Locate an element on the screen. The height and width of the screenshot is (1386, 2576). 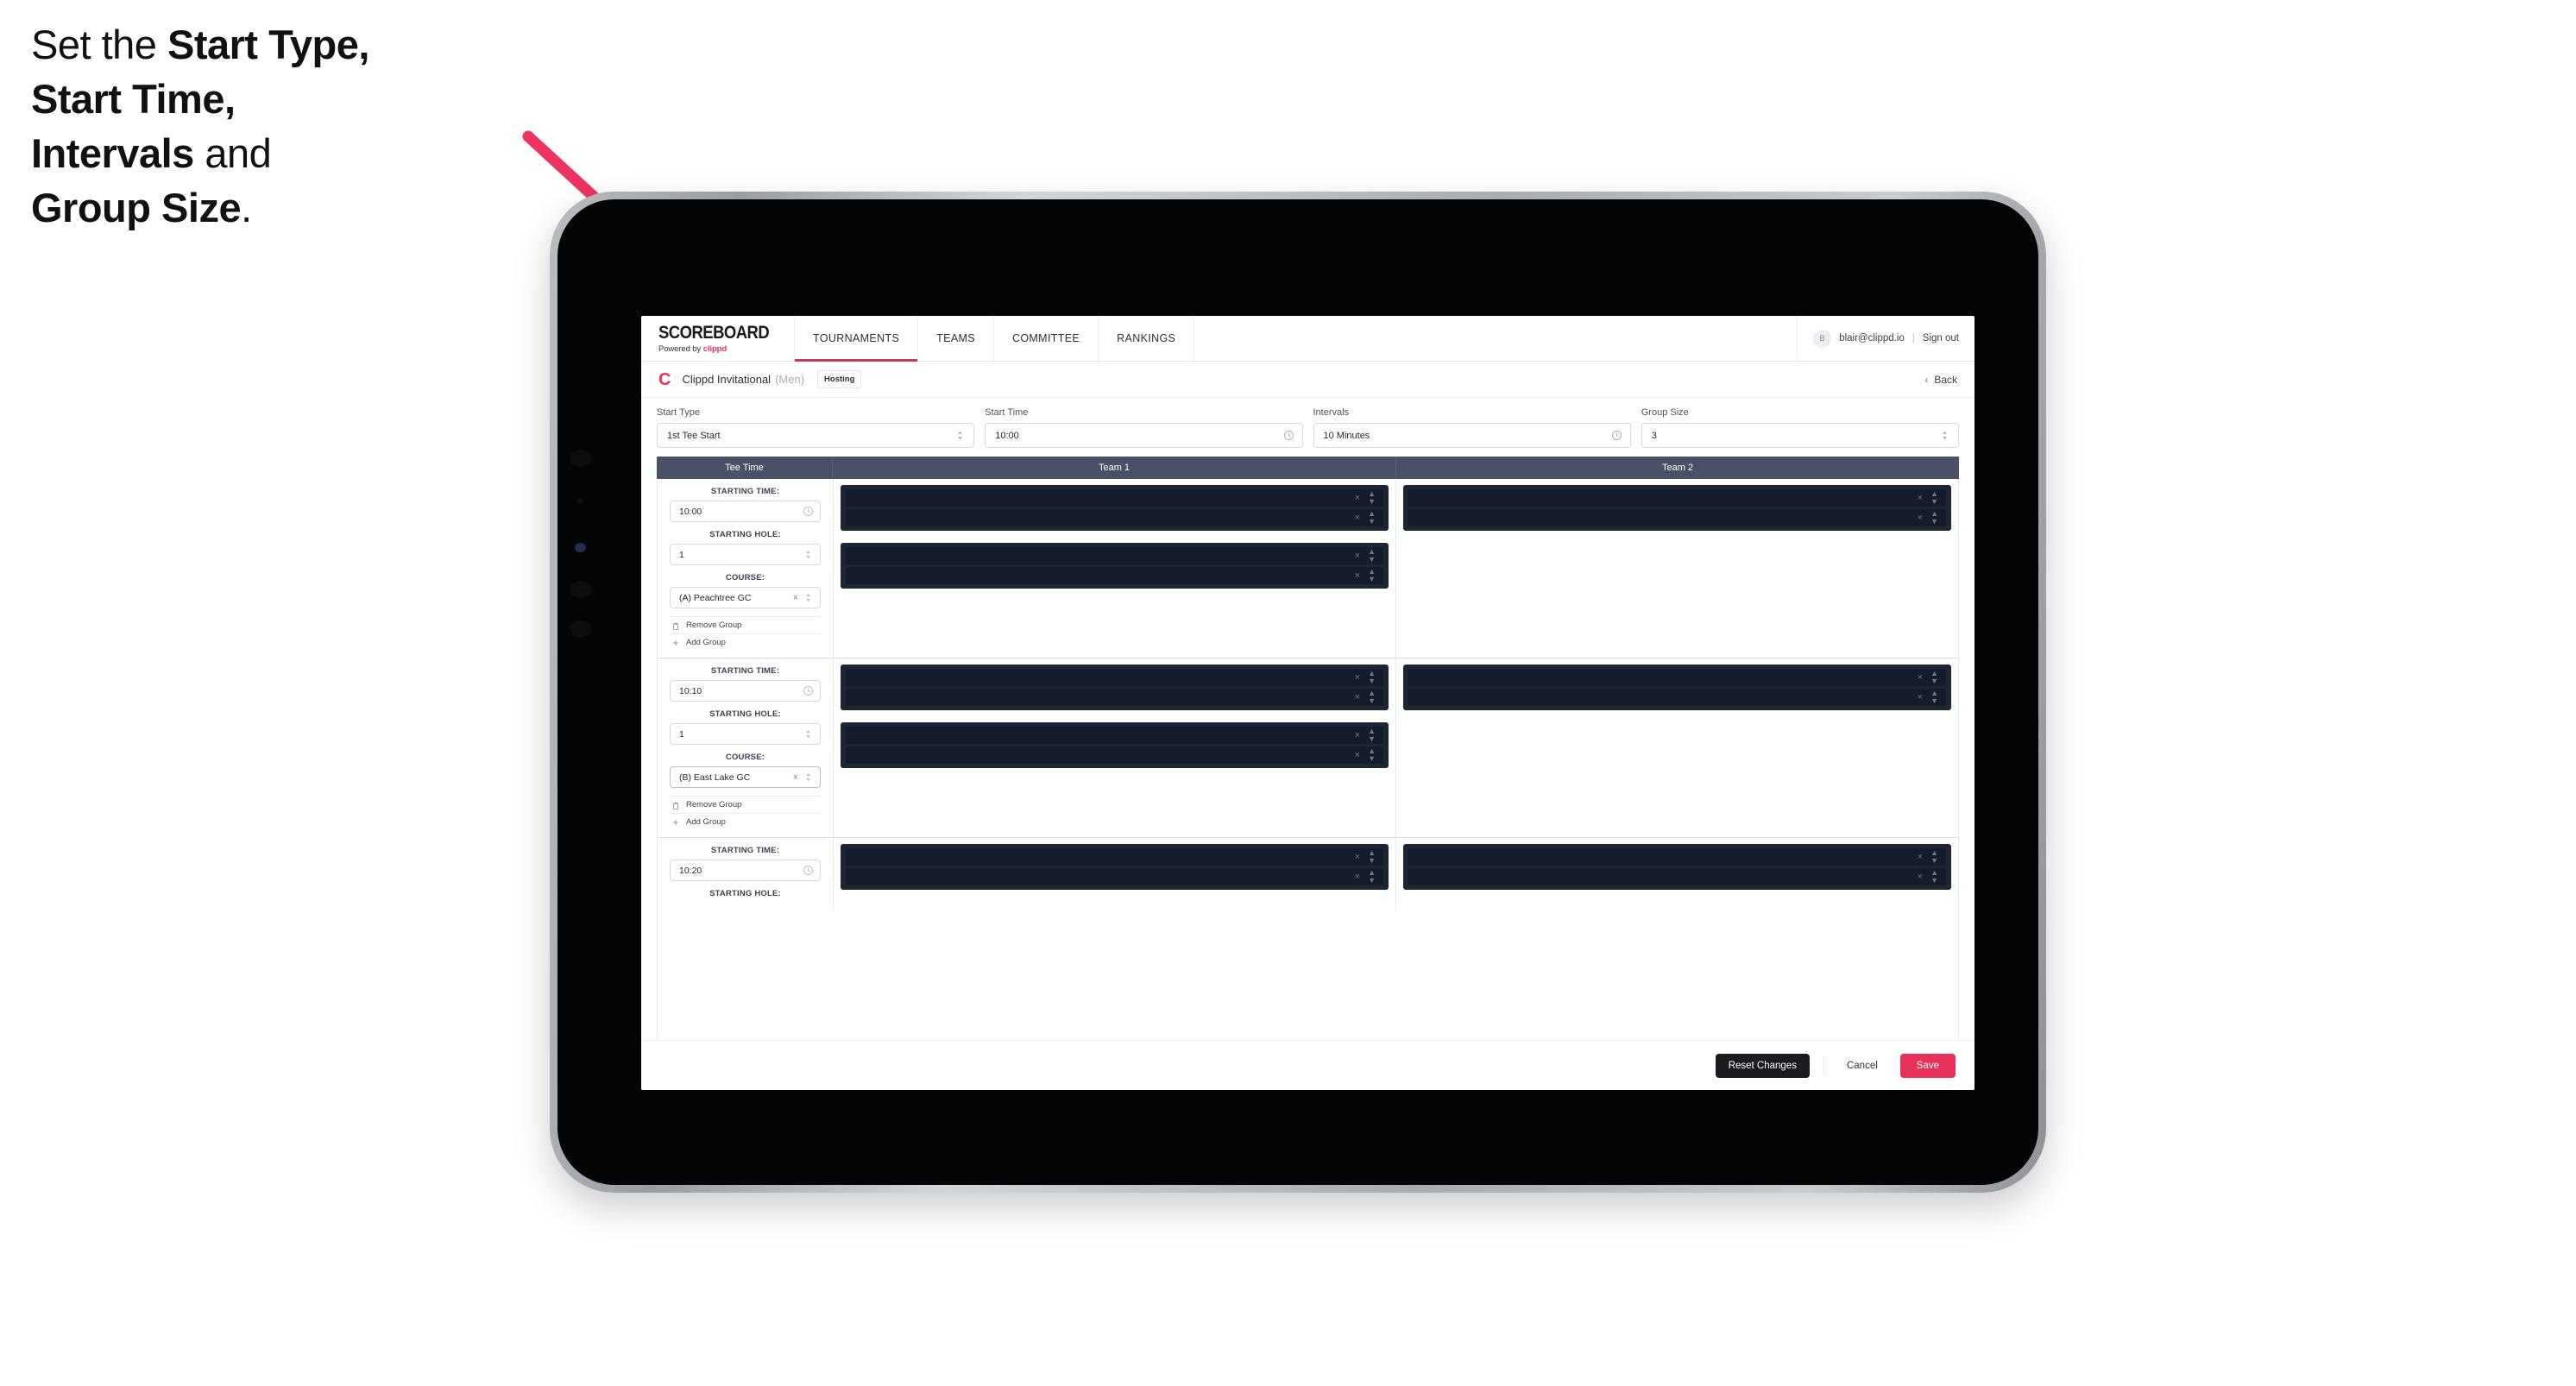
user-account-area: B blair@clippd.io | Sign out is located at coordinates (1887, 339).